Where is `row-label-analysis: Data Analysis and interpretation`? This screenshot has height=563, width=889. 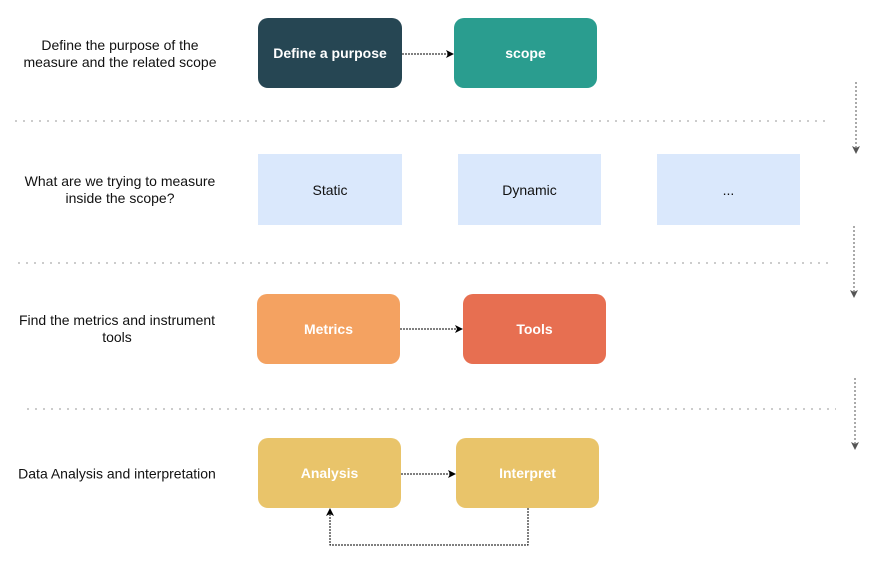
row-label-analysis: Data Analysis and interpretation is located at coordinates (117, 473).